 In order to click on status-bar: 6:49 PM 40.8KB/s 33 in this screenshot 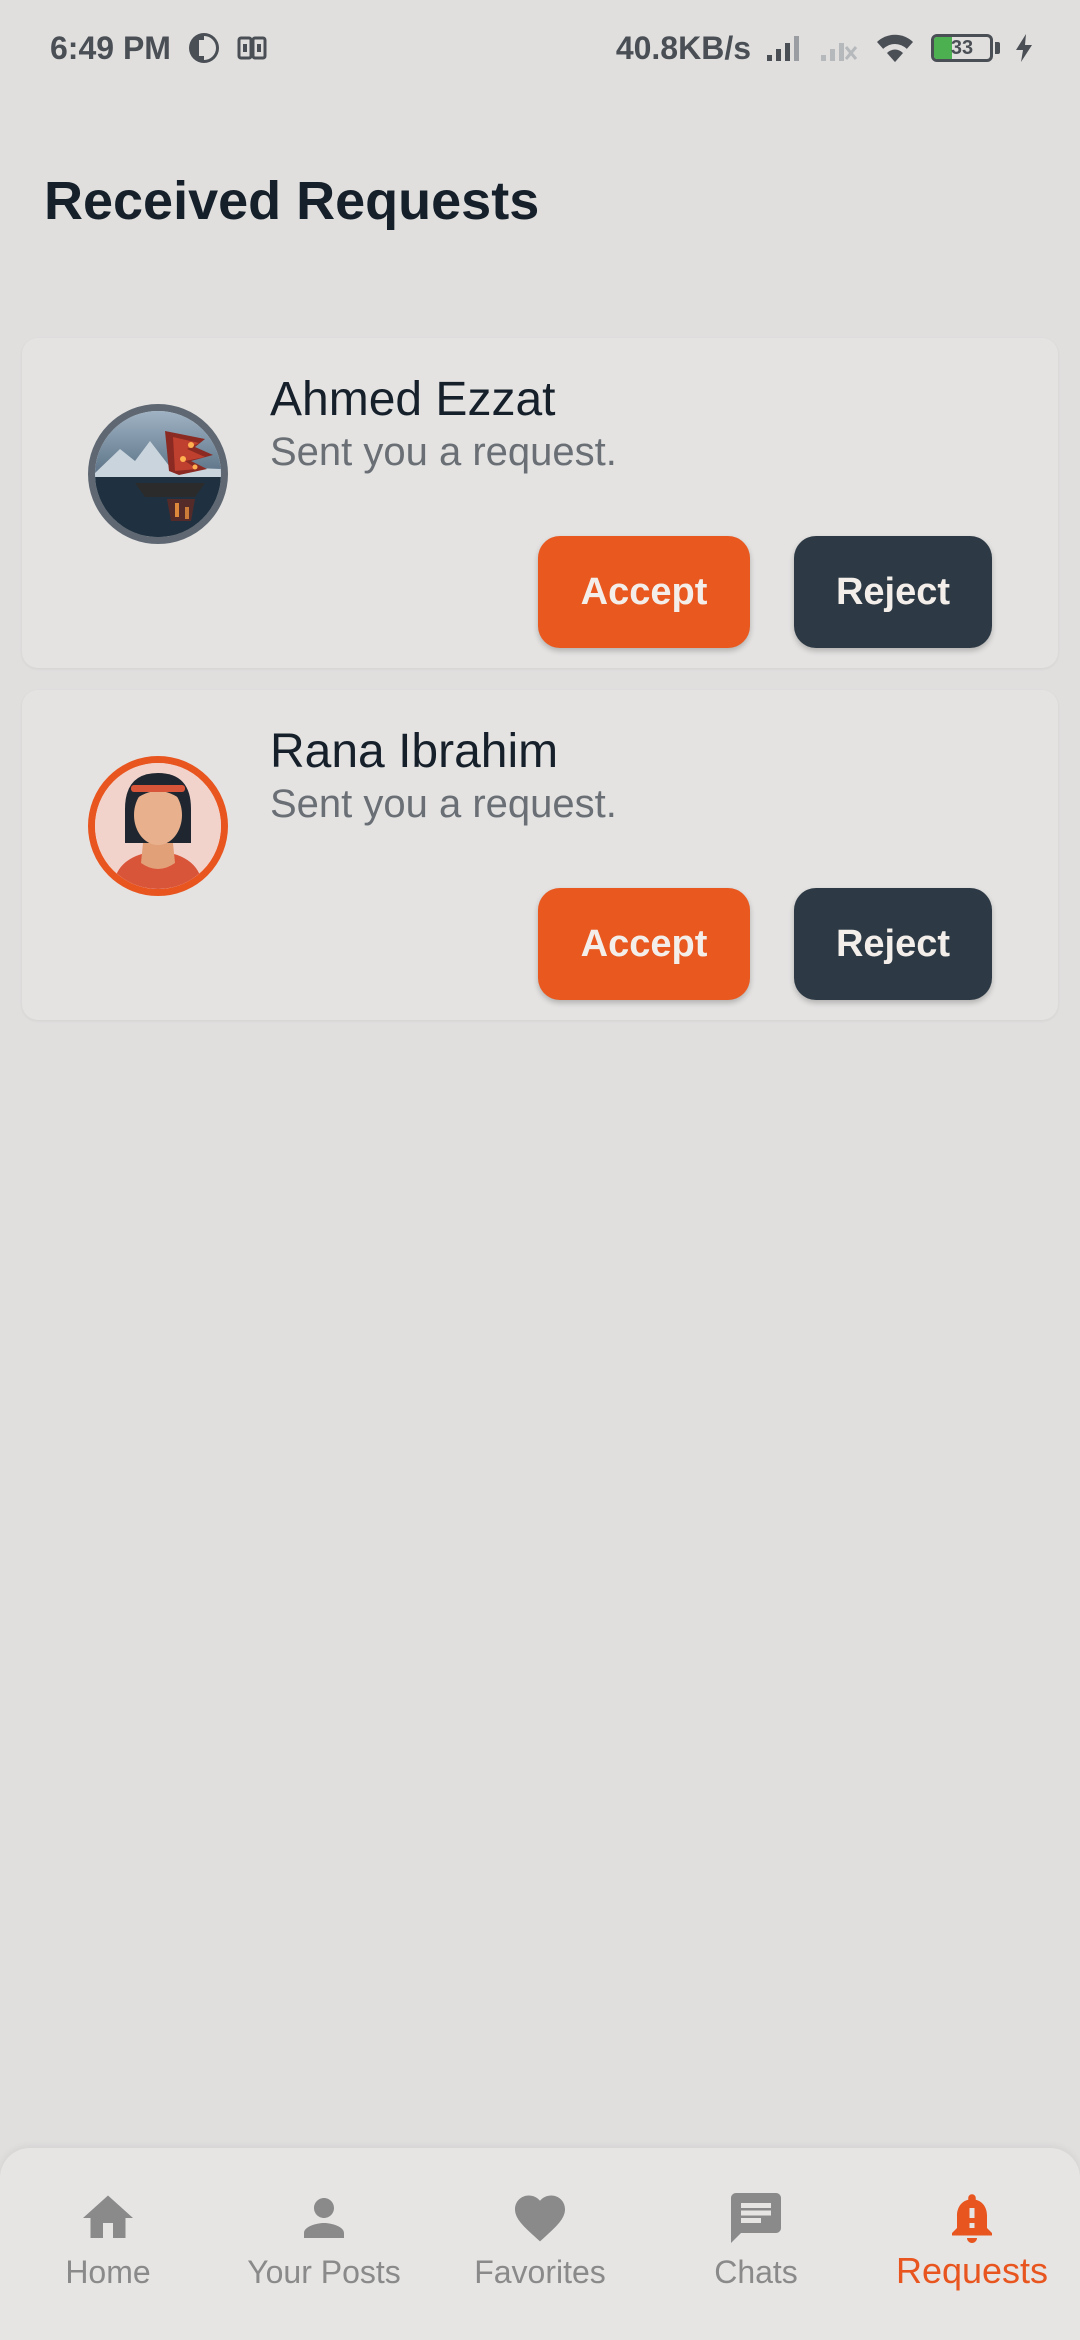, I will do `click(540, 48)`.